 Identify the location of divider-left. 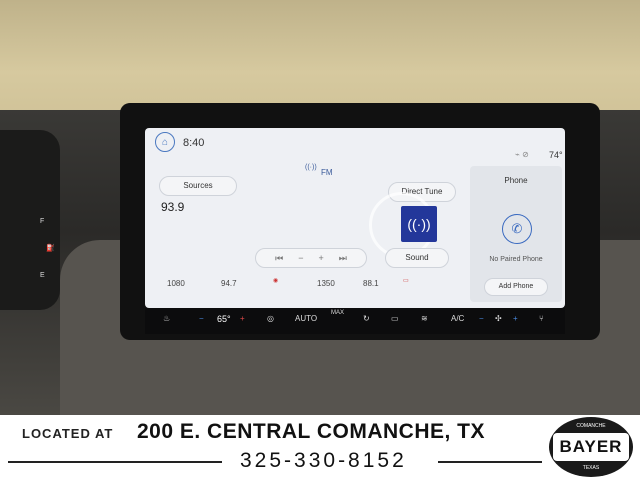
(115, 462).